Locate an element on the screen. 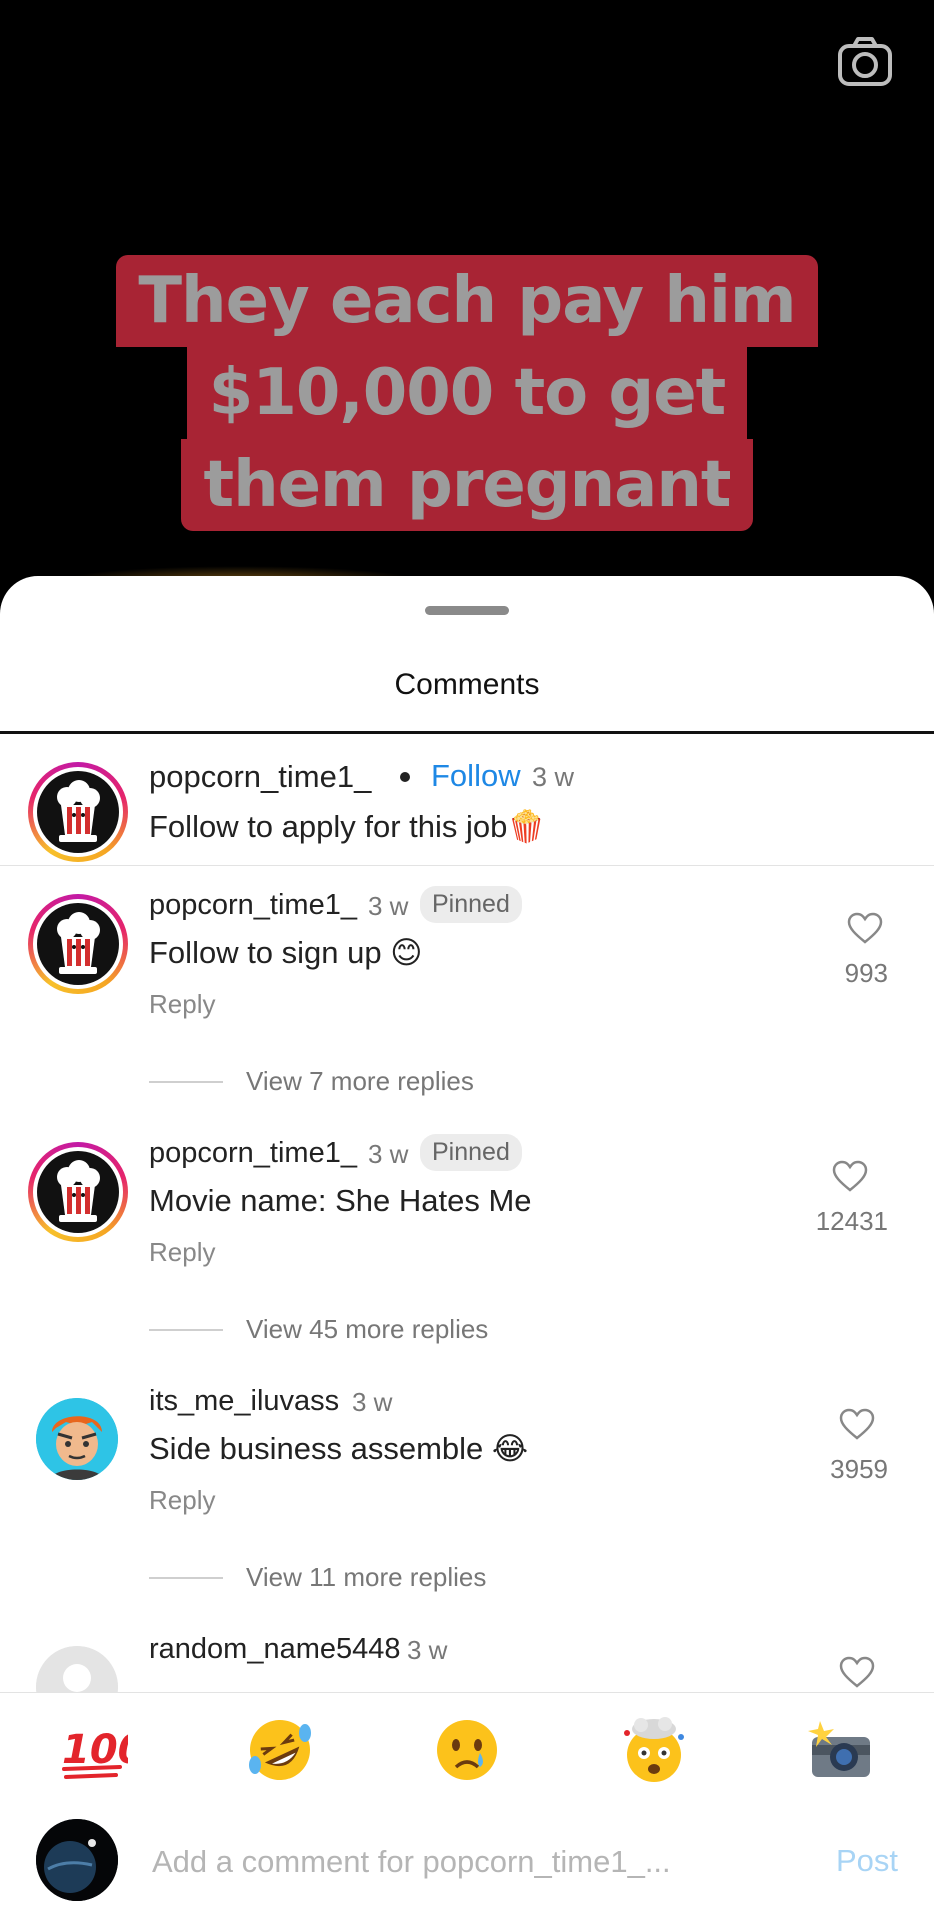 The image size is (934, 1920). drag-handle is located at coordinates (467, 610).